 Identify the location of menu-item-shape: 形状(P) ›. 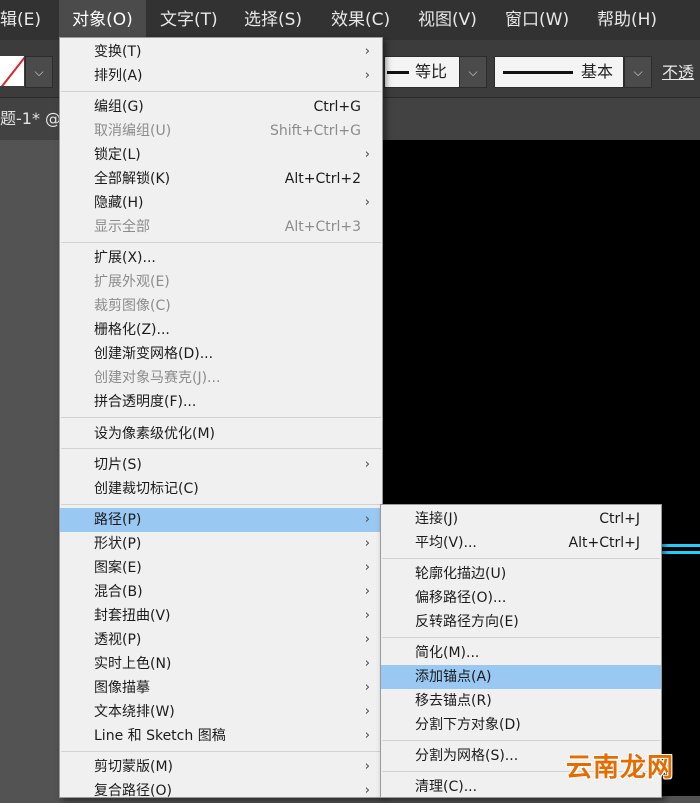
(221, 544).